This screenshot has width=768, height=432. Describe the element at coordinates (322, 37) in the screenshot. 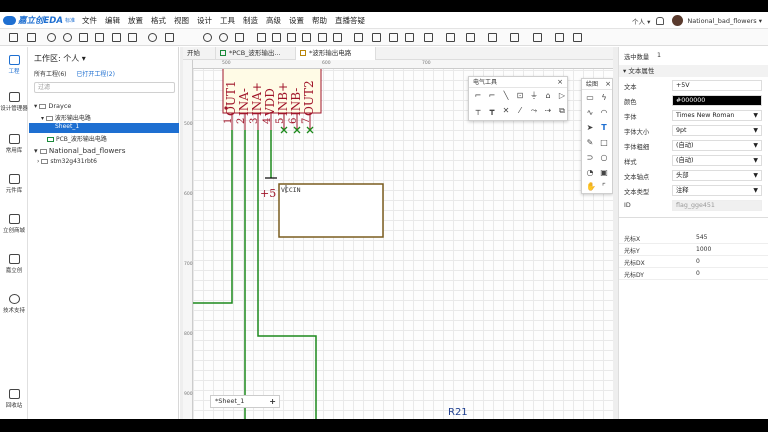

I see `align-middle-icon` at that location.